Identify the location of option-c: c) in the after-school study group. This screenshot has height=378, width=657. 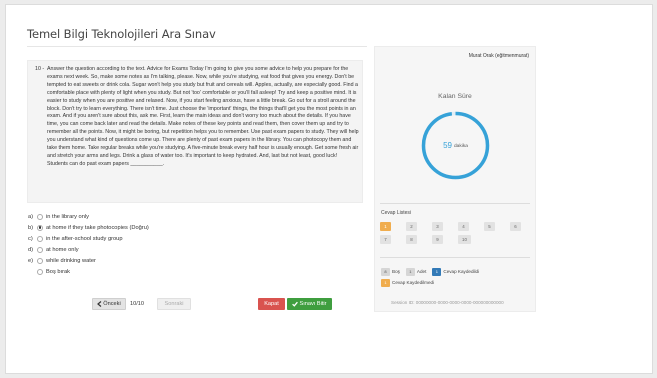
(88, 238).